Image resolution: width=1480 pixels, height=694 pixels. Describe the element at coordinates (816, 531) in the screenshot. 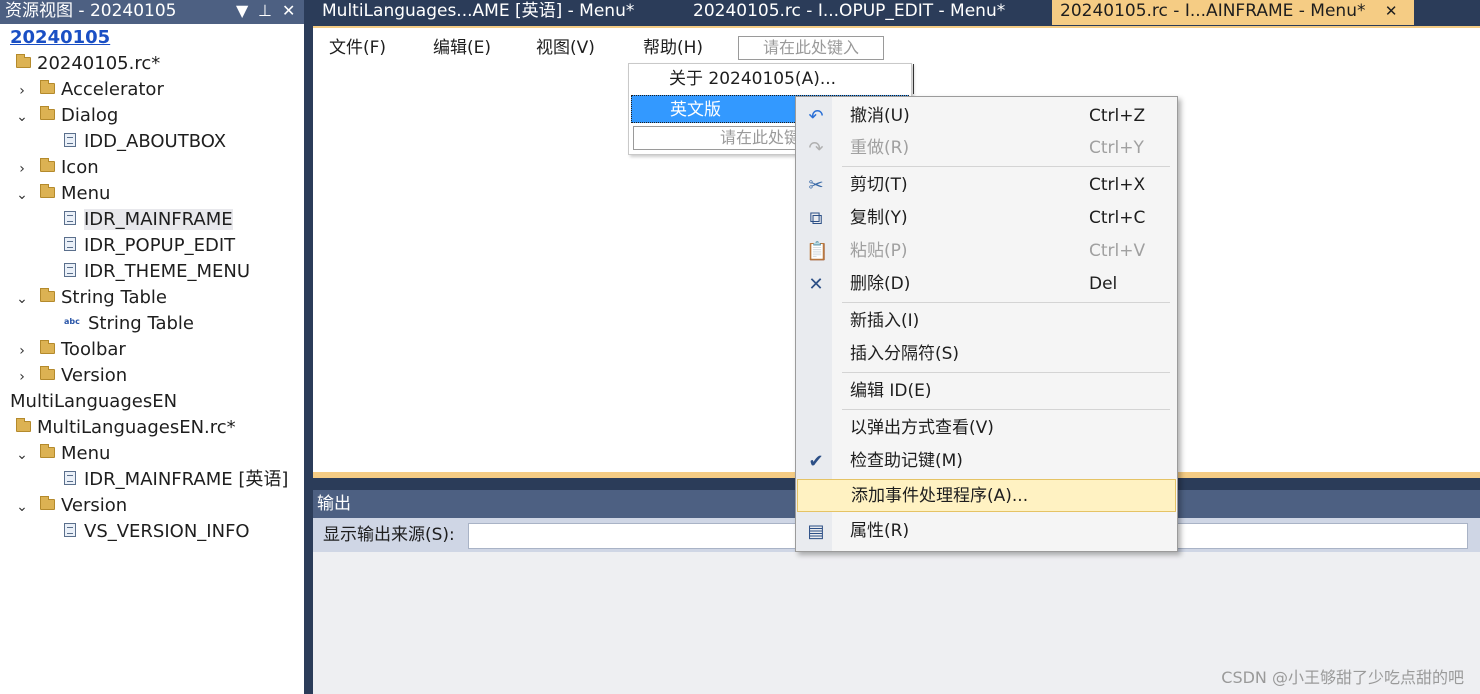

I see `properties-icon: ▤` at that location.